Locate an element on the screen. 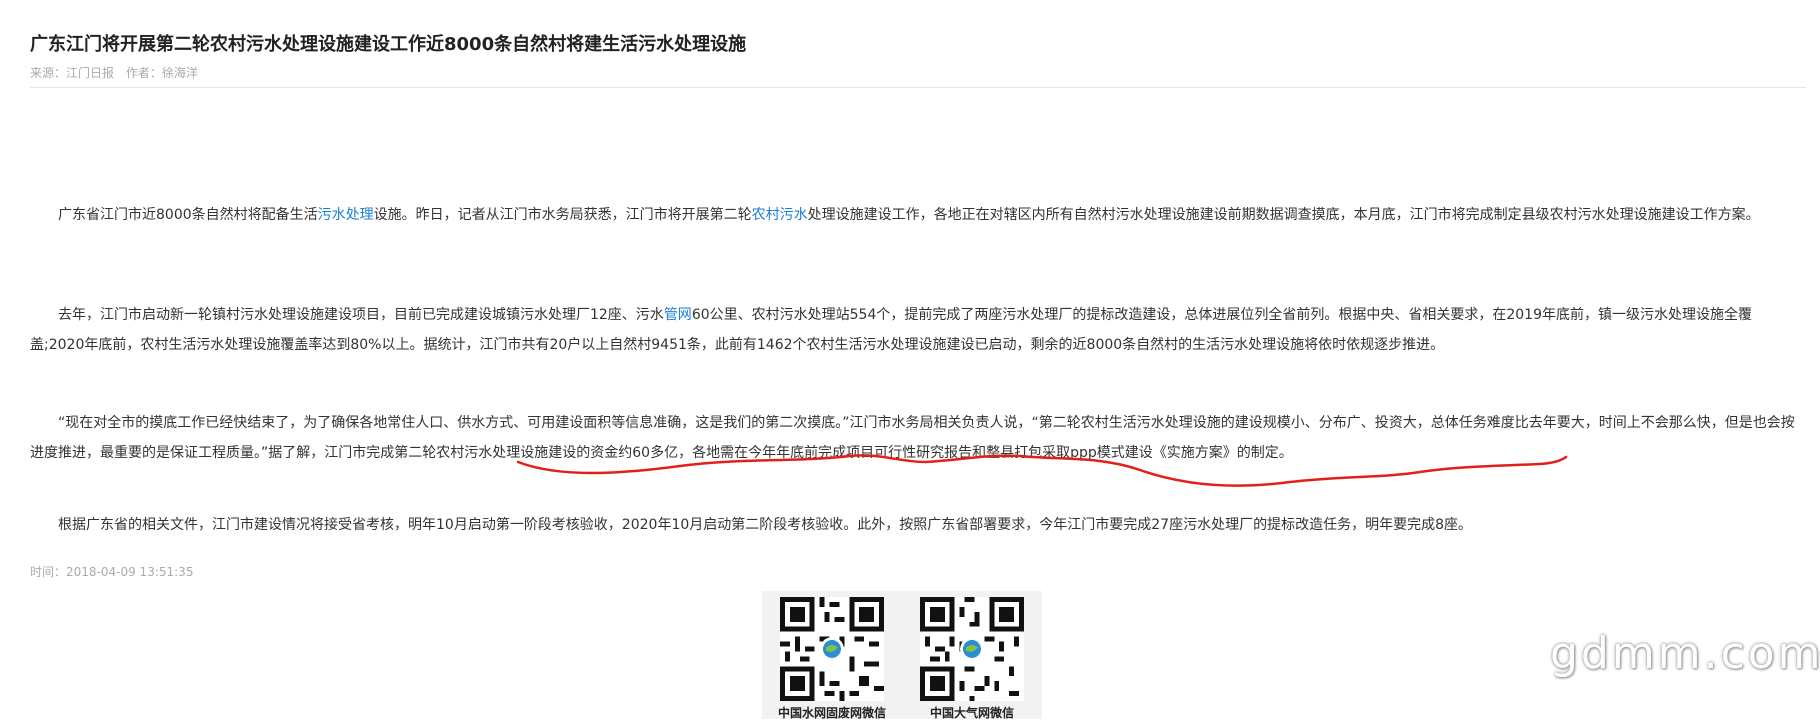  keyword-link-pipe-network: 管网 is located at coordinates (678, 315).